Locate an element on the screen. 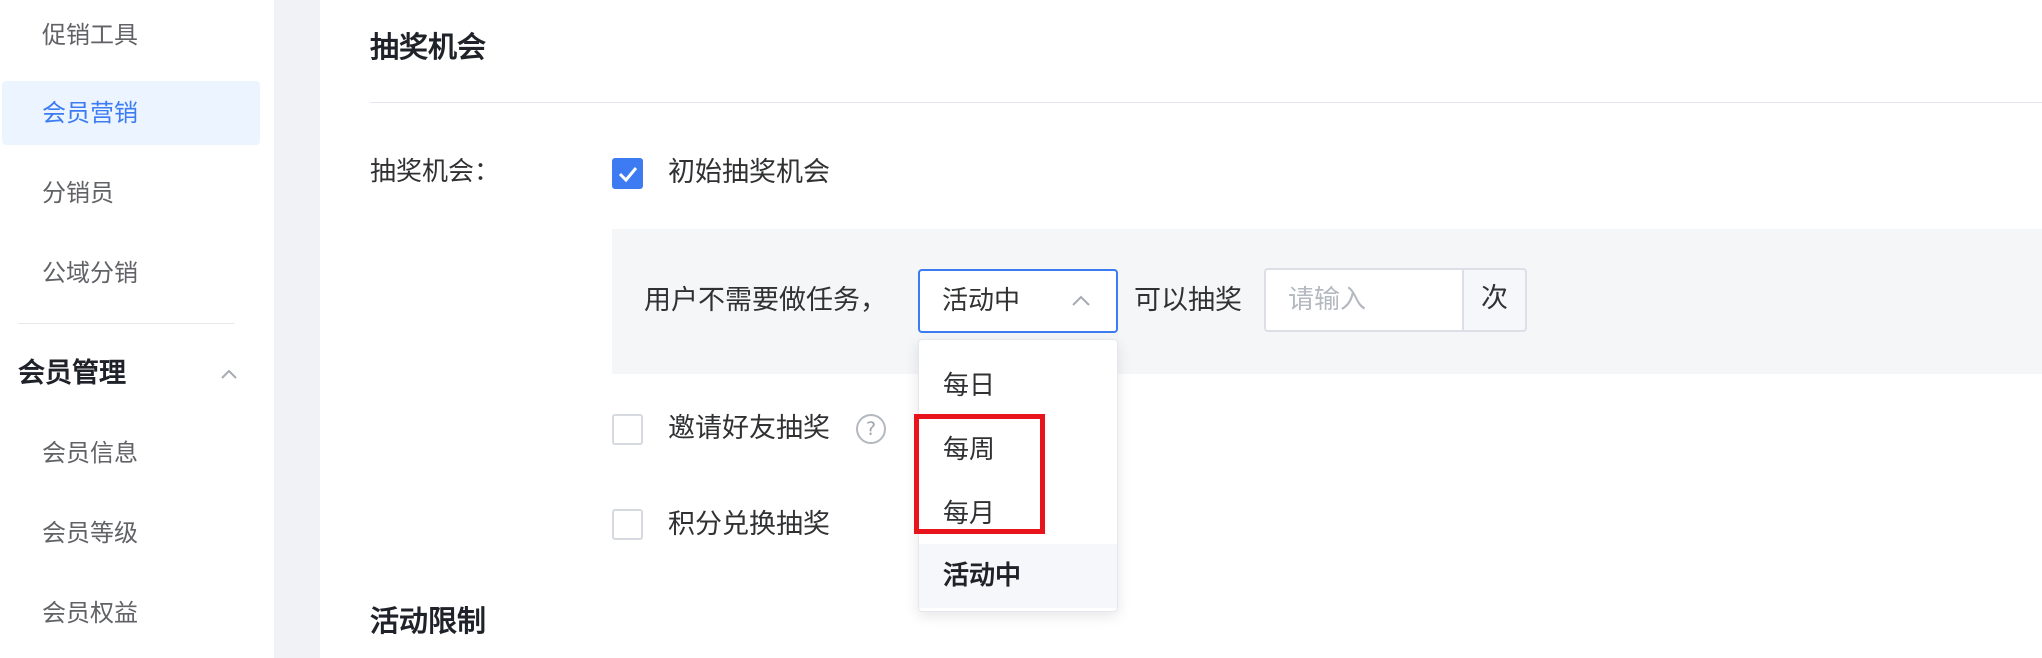 The width and height of the screenshot is (2042, 658). sidebar-item-distributor: 分销员 is located at coordinates (78, 193).